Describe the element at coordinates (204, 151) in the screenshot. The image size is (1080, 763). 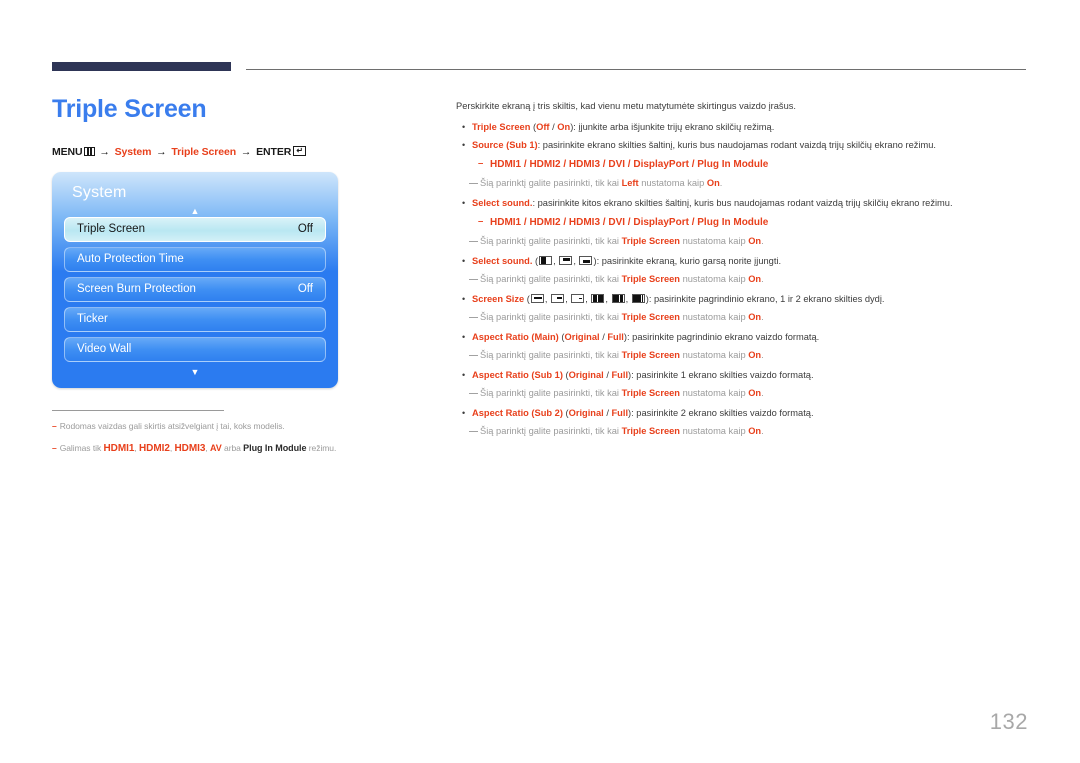
I see `menu-path-step-triple-screen: Triple Screen` at that location.